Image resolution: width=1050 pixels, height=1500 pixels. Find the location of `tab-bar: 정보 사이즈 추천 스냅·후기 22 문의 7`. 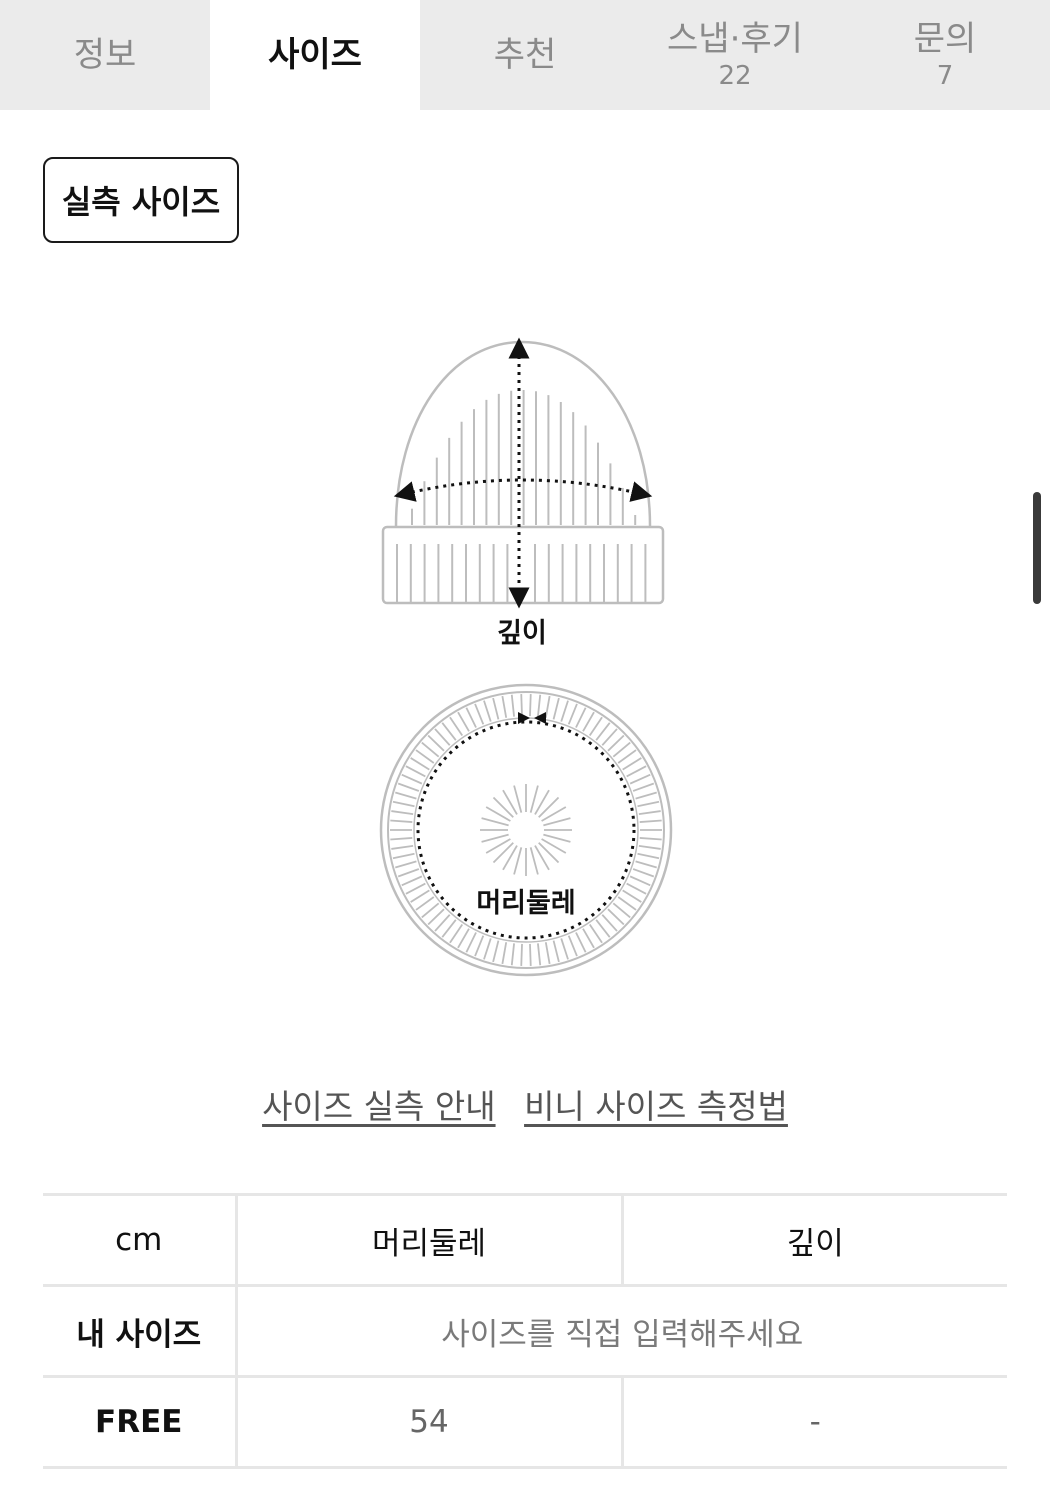

tab-bar: 정보 사이즈 추천 스냅·후기 22 문의 7 is located at coordinates (525, 55).